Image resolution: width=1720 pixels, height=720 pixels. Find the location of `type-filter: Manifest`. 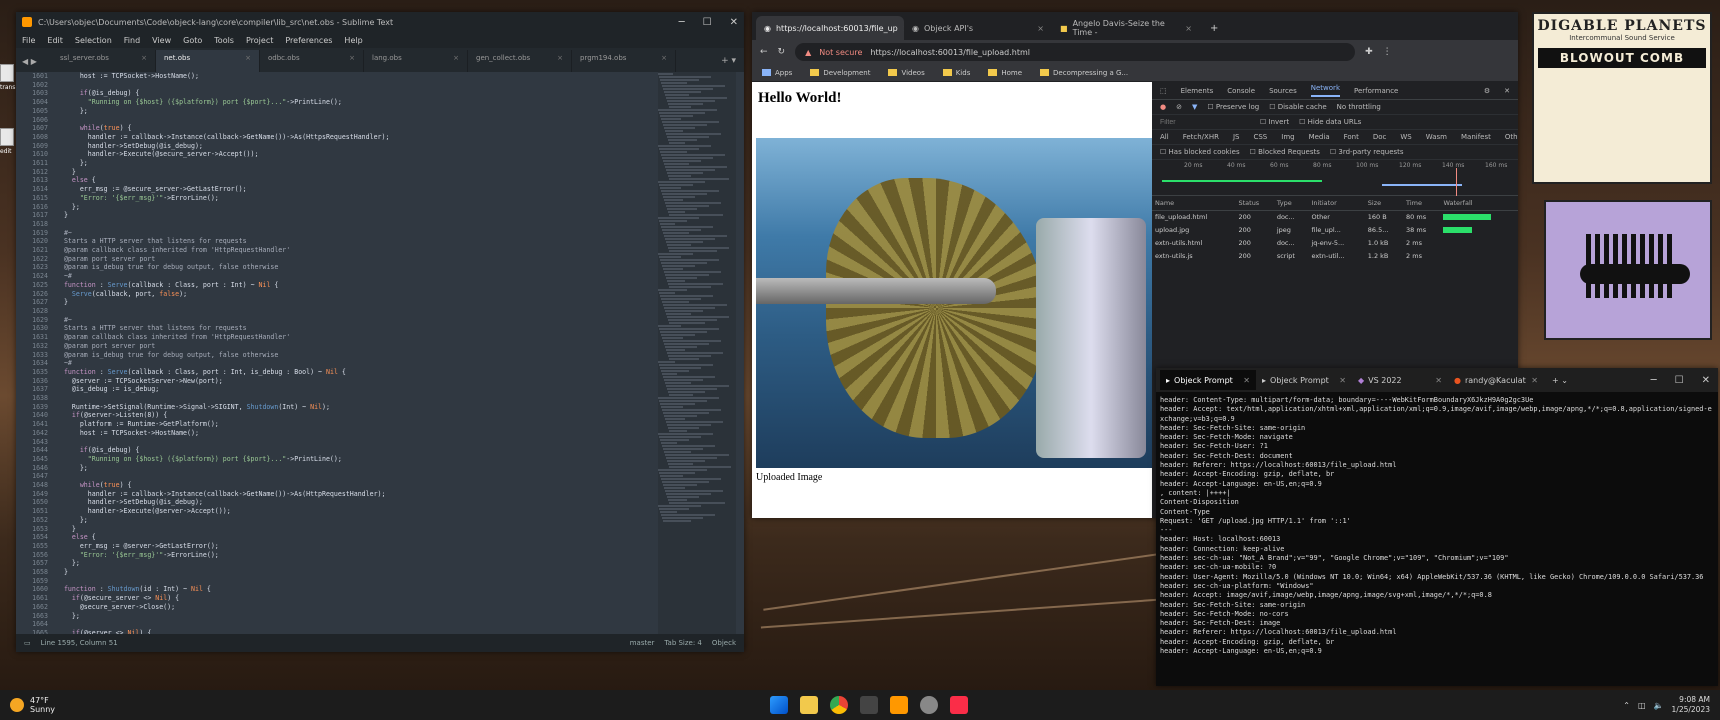

type-filter: Manifest is located at coordinates (1476, 137).